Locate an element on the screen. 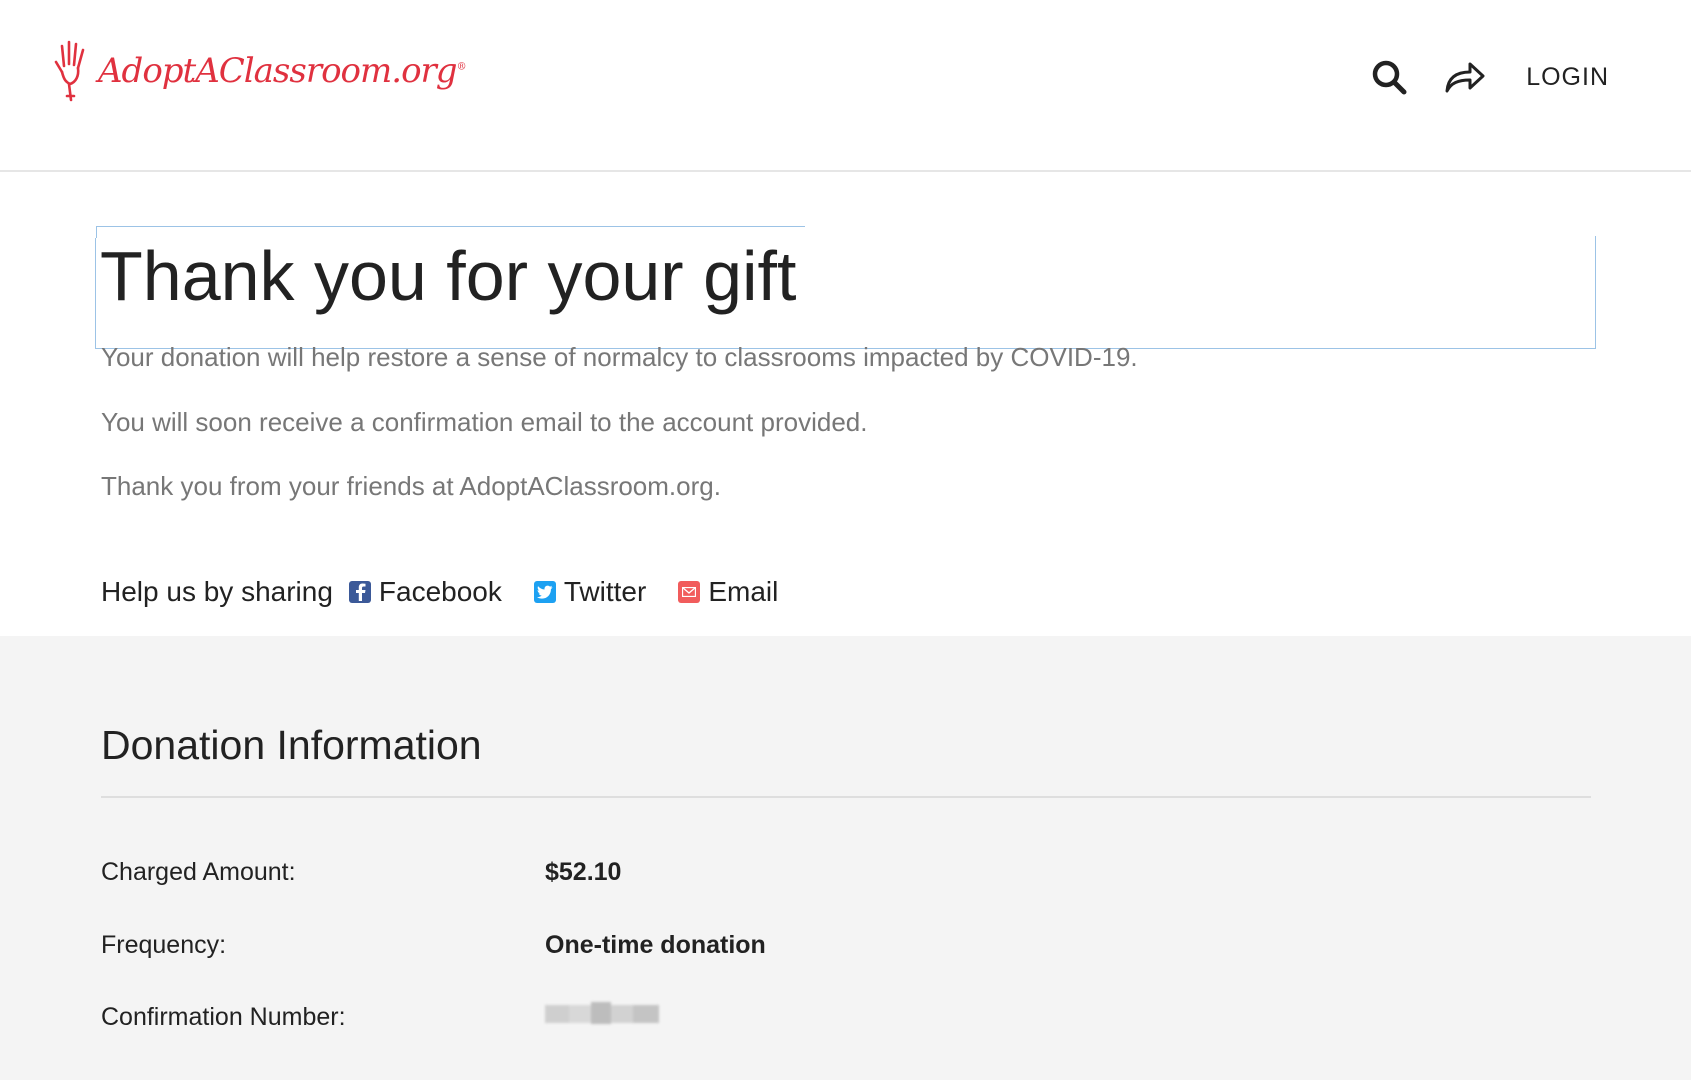 The height and width of the screenshot is (1080, 1691). login-link: LOGIN is located at coordinates (1567, 77).